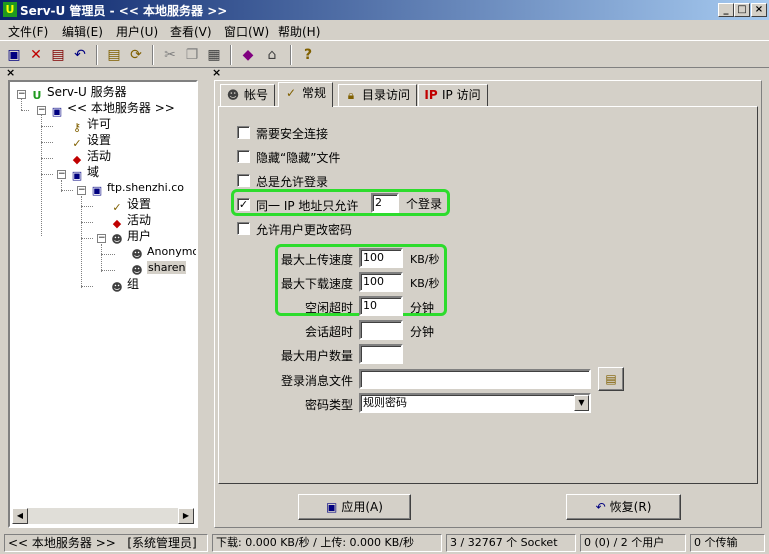 The height and width of the screenshot is (554, 769). Describe the element at coordinates (243, 204) in the screenshot. I see `same-ip-limit-checkbox: ✓` at that location.